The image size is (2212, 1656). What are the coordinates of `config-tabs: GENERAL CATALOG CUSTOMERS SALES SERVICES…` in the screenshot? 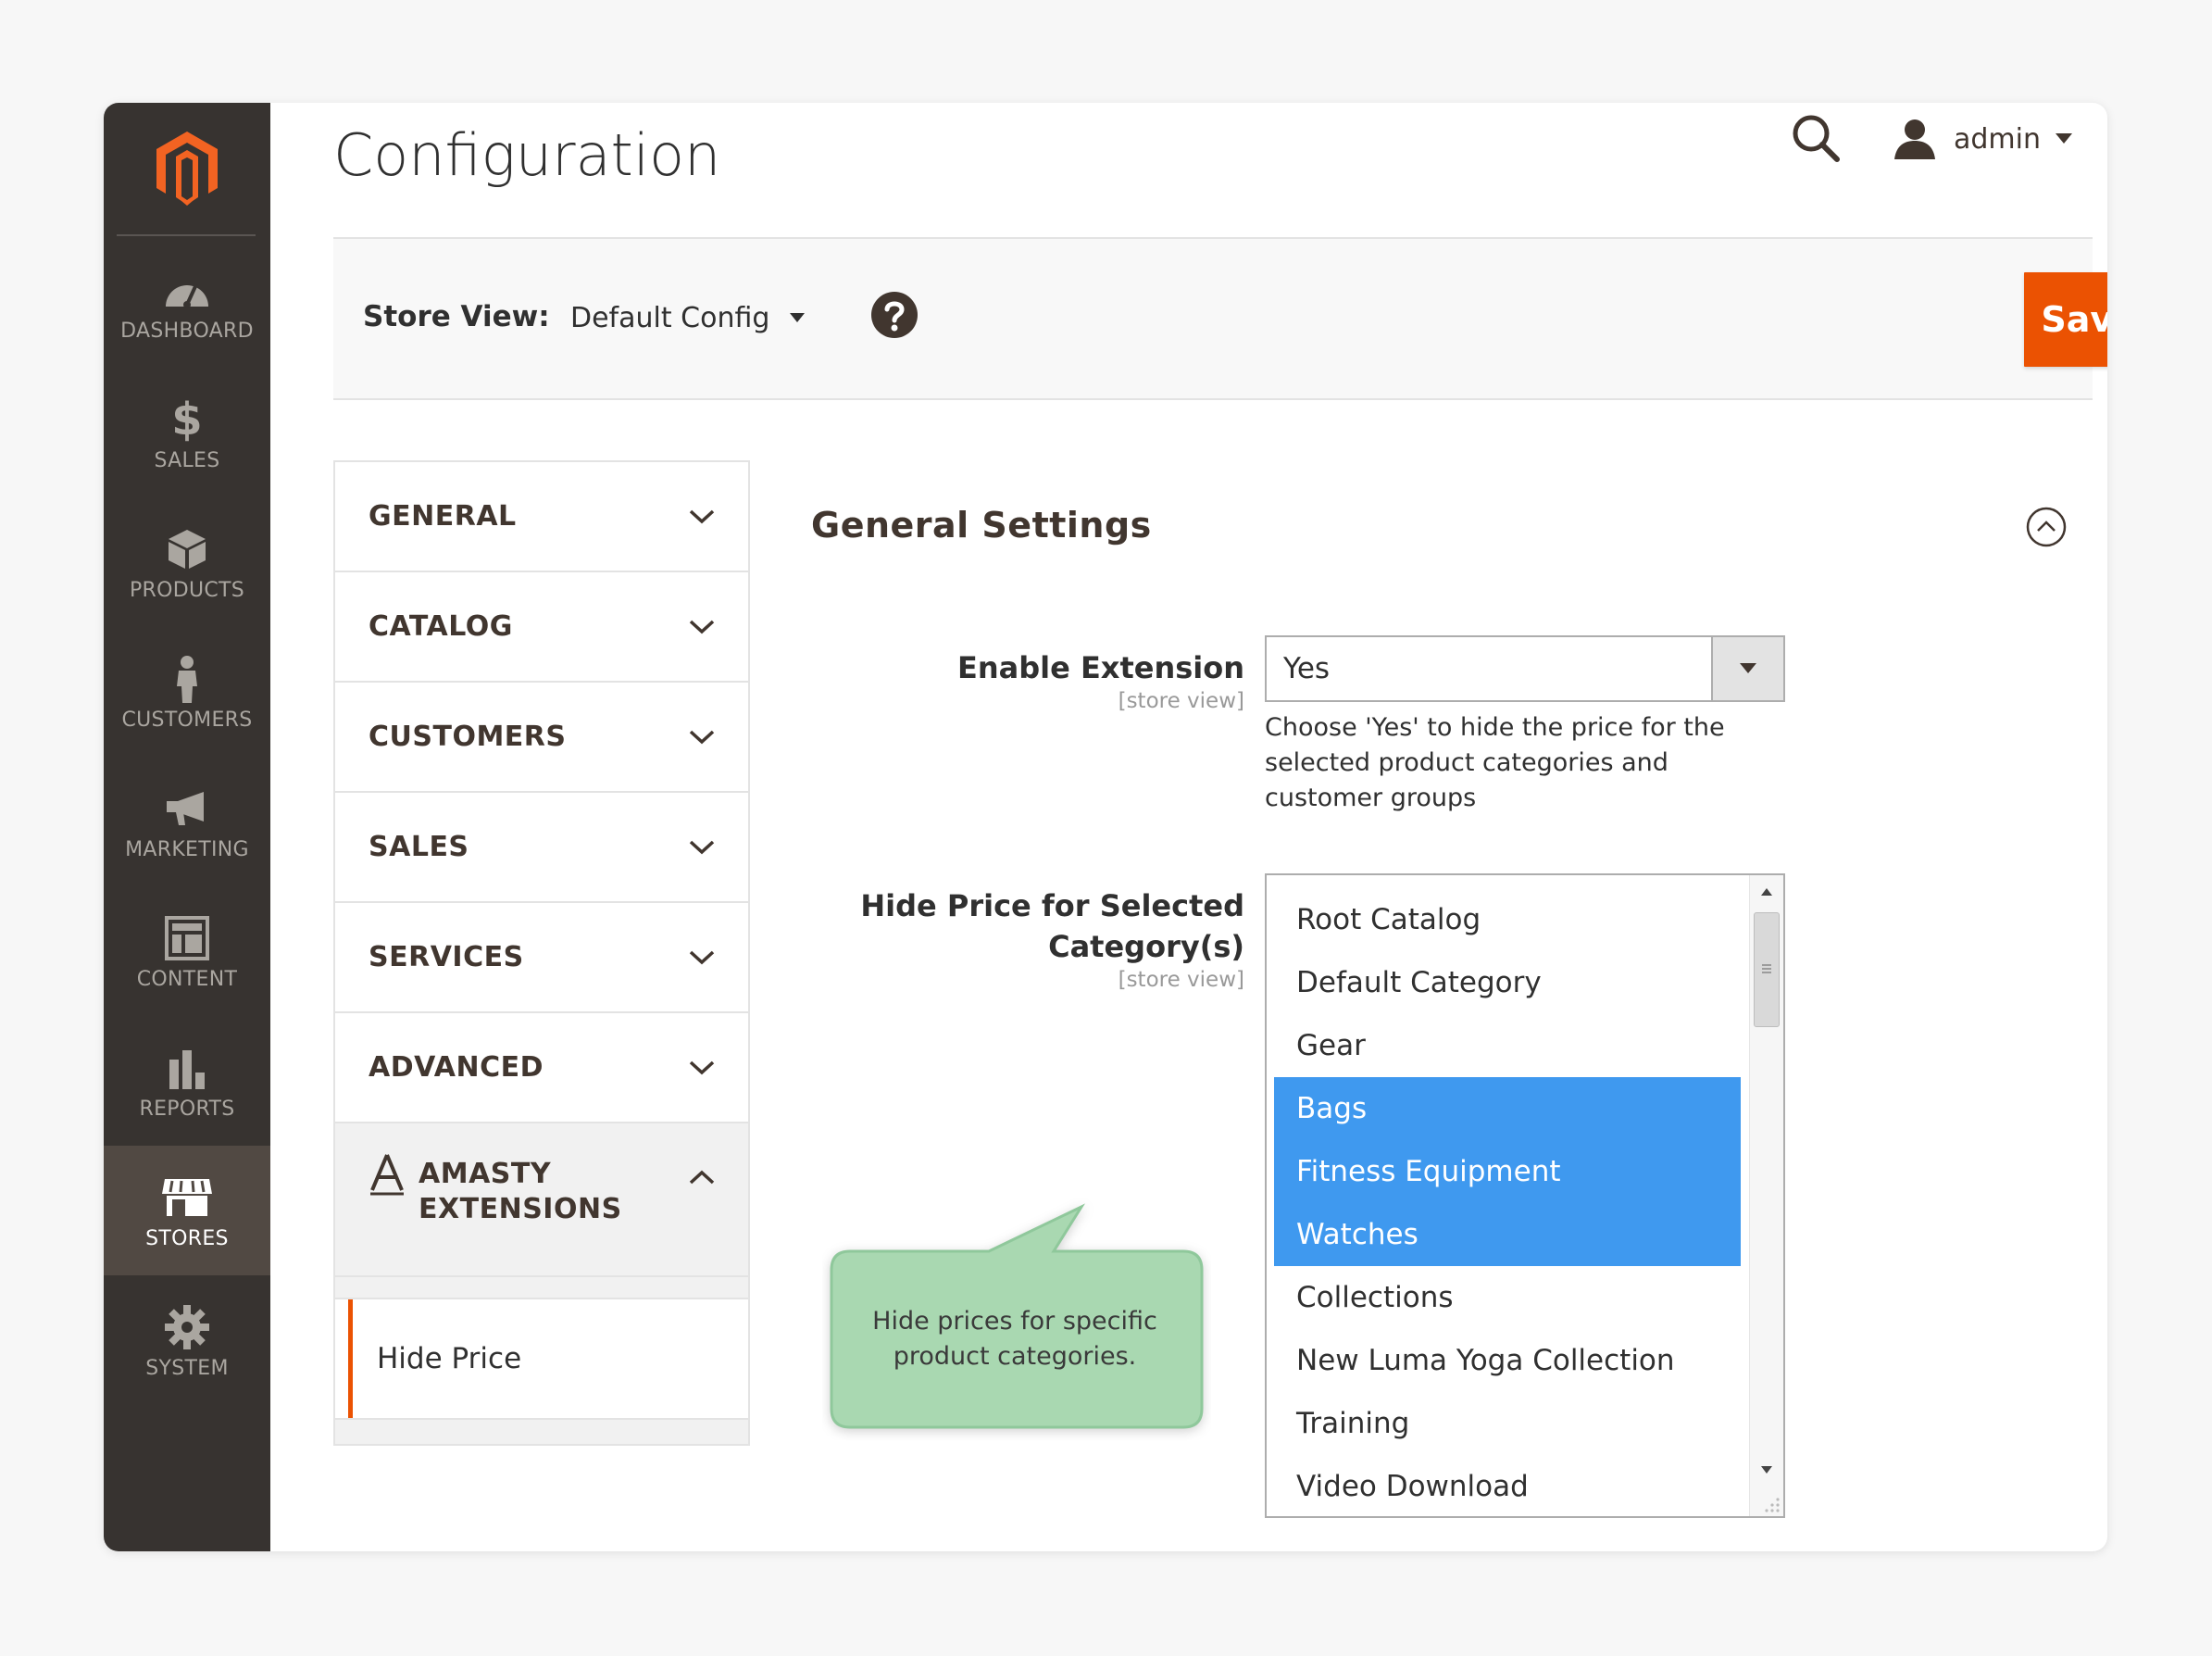 It's located at (541, 953).